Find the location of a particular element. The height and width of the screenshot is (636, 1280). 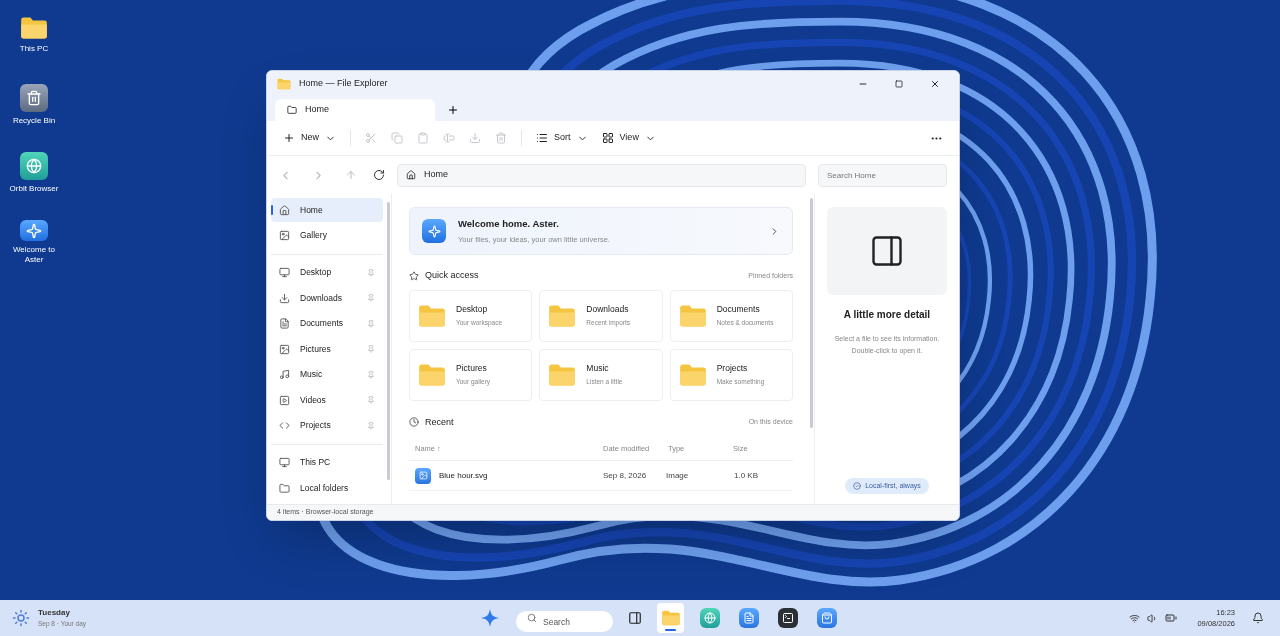

sidebar-item: This PC is located at coordinates (327, 462).